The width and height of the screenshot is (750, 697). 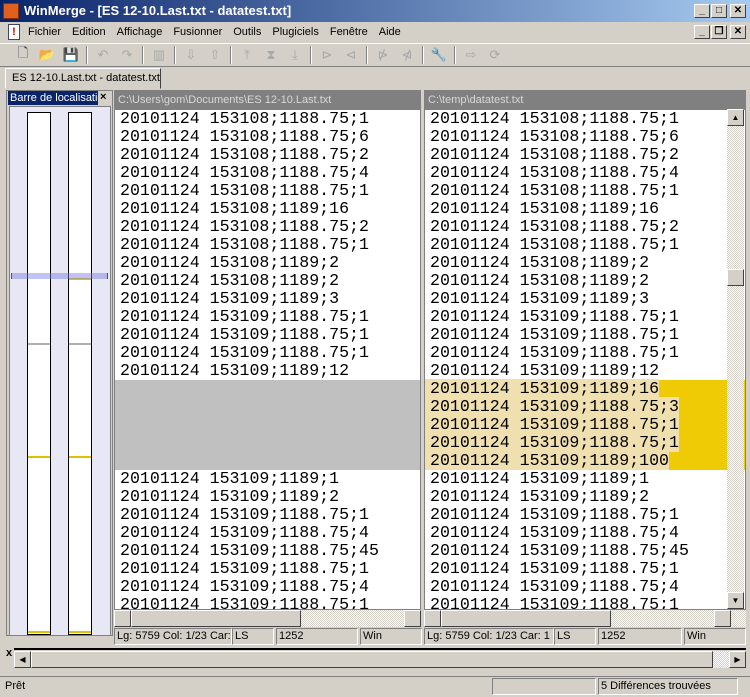 I want to click on prev-diff-icon: ⇧, so click(x=215, y=55).